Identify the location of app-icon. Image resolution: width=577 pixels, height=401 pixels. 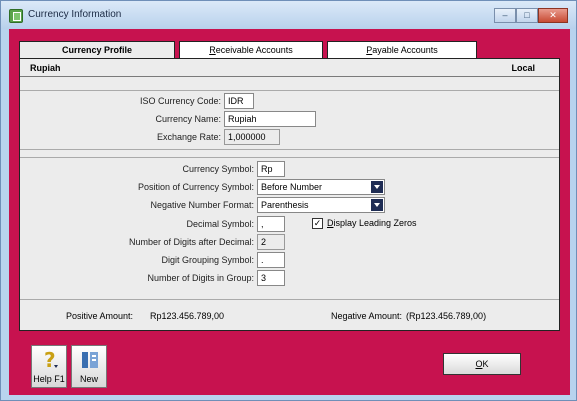
(16, 16).